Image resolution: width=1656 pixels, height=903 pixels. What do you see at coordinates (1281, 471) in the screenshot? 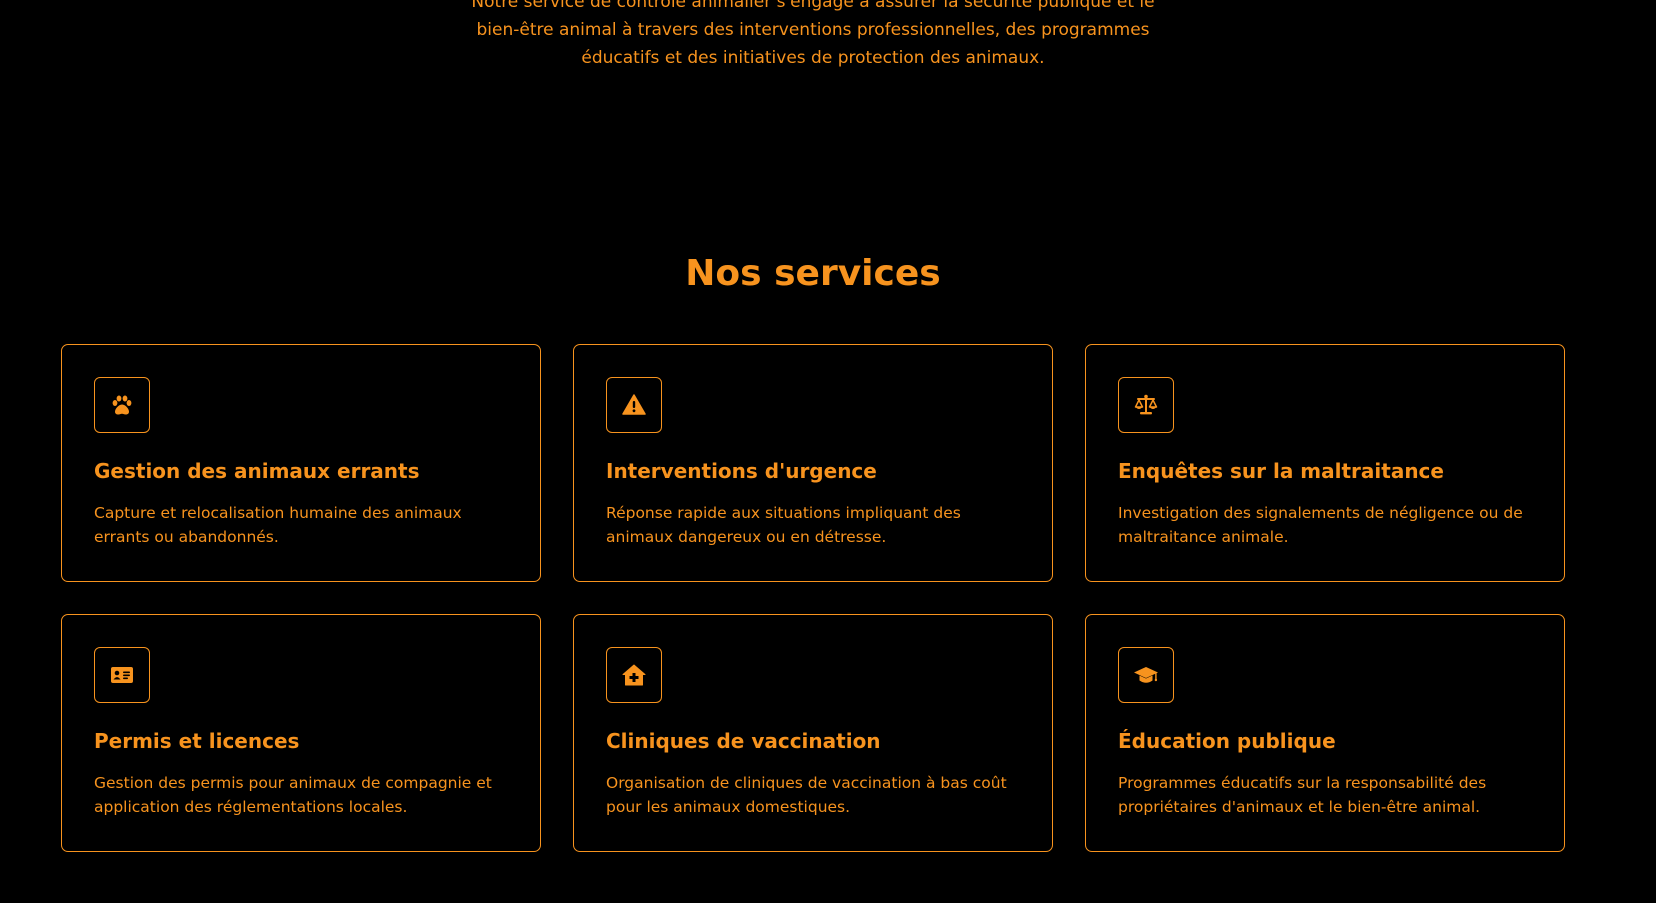
I see `card-title: Enquêtes sur la maltraitance` at bounding box center [1281, 471].